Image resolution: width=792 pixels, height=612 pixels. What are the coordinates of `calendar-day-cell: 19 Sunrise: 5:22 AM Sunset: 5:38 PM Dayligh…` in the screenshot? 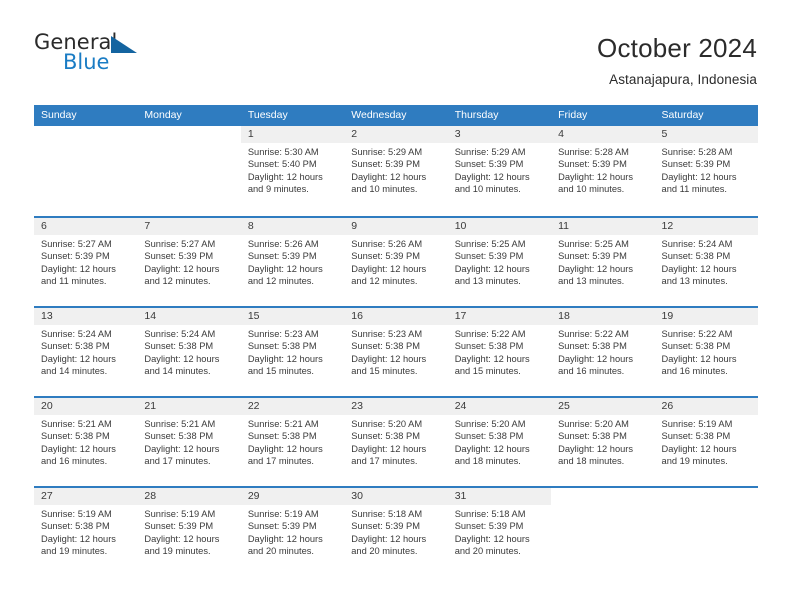 It's located at (706, 352).